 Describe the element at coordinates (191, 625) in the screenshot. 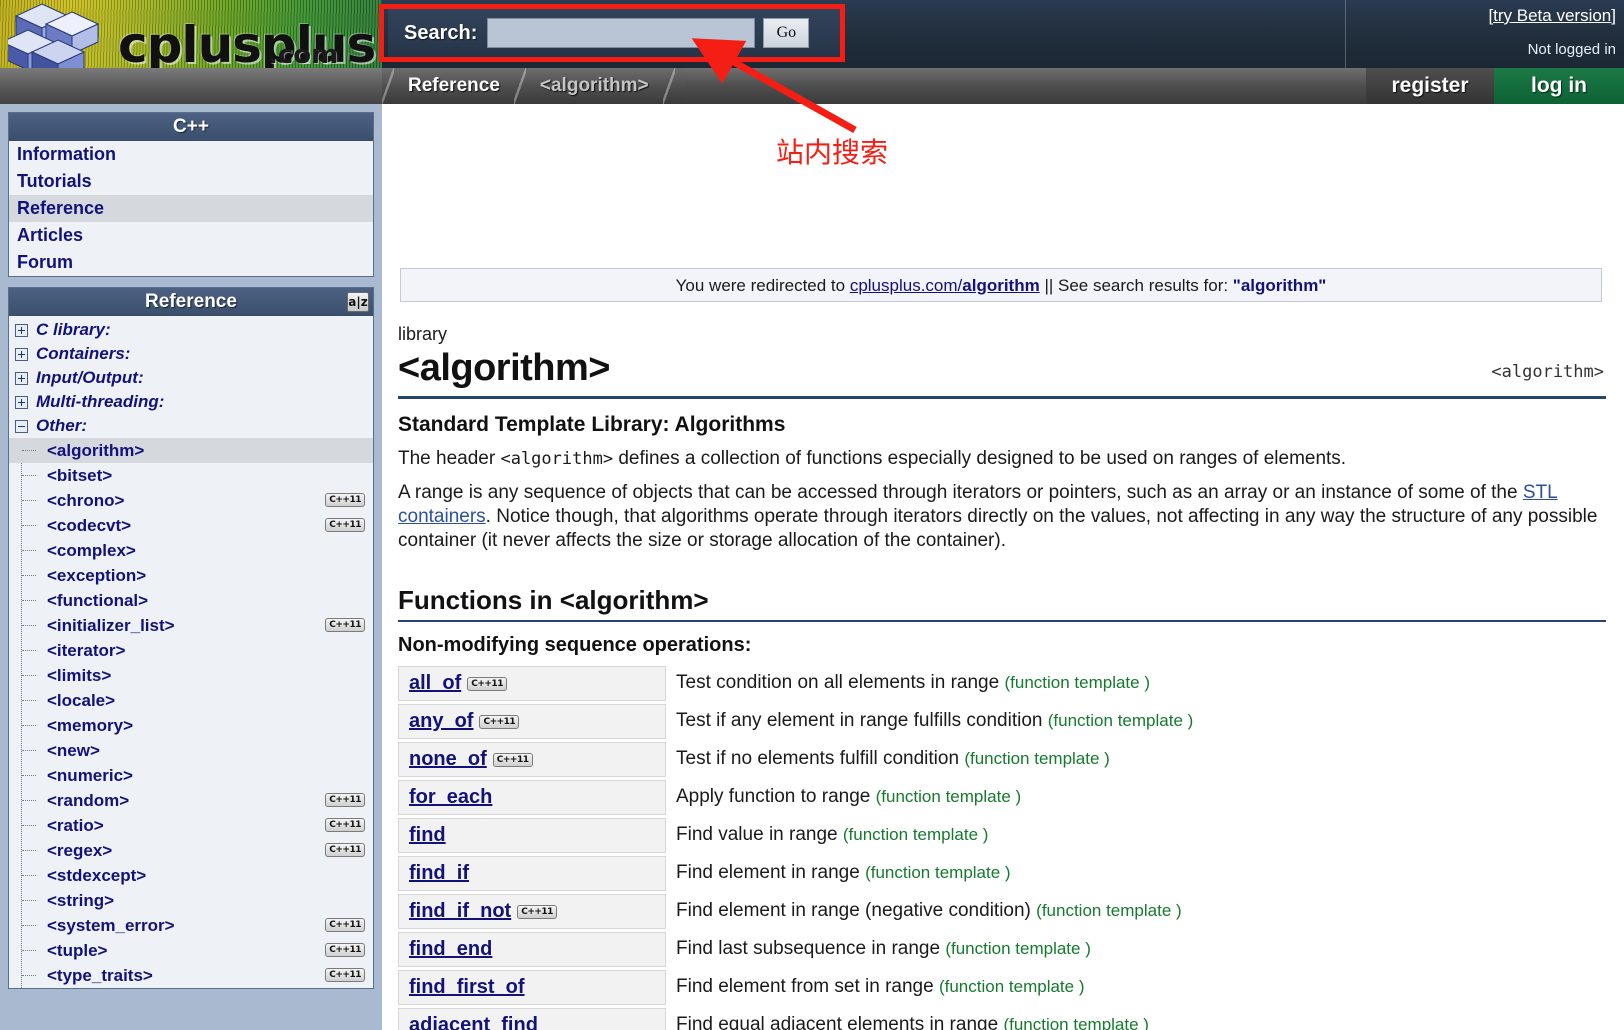

I see `sidebar-header-item: <initializer_list> C++11` at that location.